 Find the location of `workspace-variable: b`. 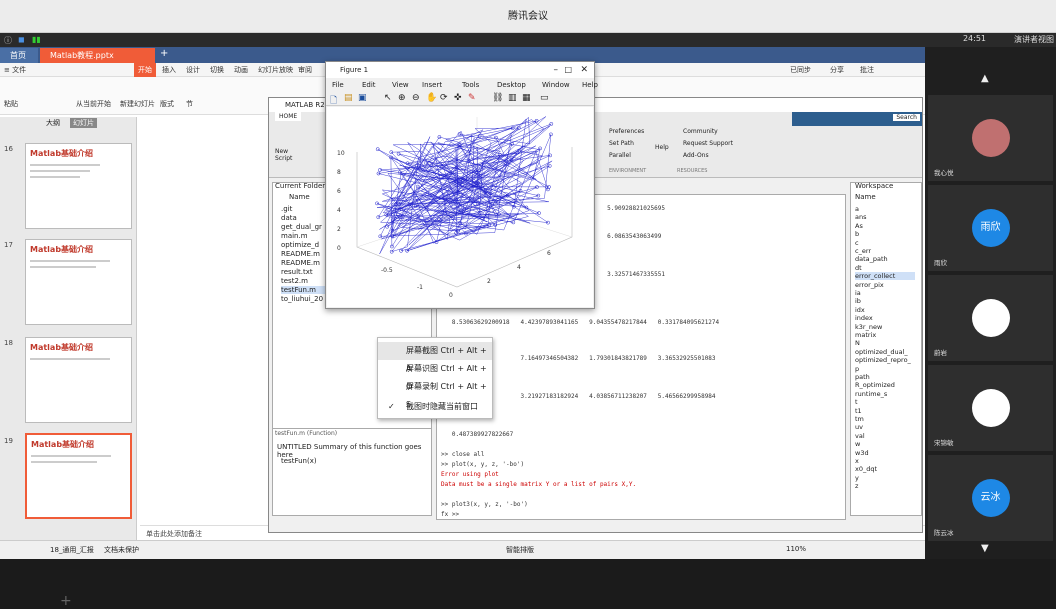

workspace-variable: b is located at coordinates (857, 234).